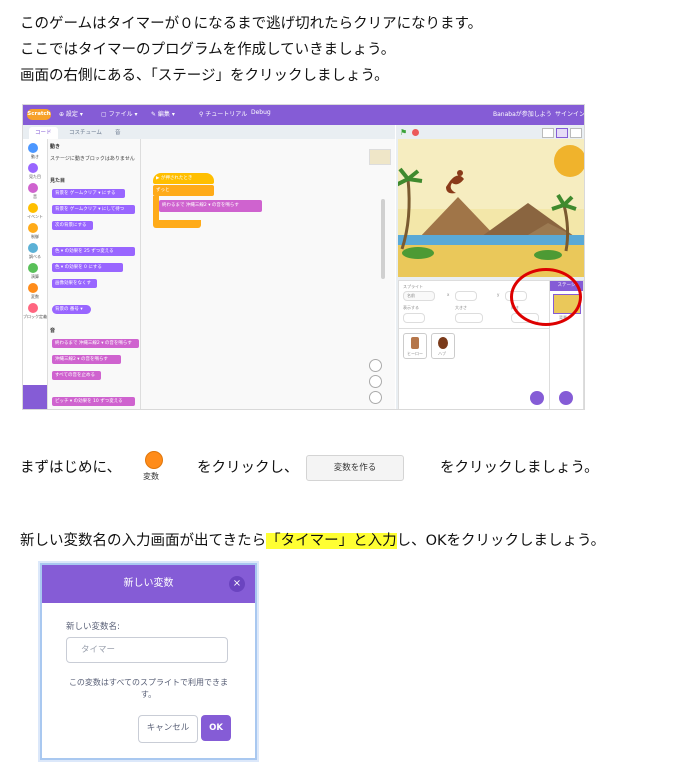  Describe the element at coordinates (248, 468) in the screenshot. I see `step2-text-mid: をクリックし、` at that location.